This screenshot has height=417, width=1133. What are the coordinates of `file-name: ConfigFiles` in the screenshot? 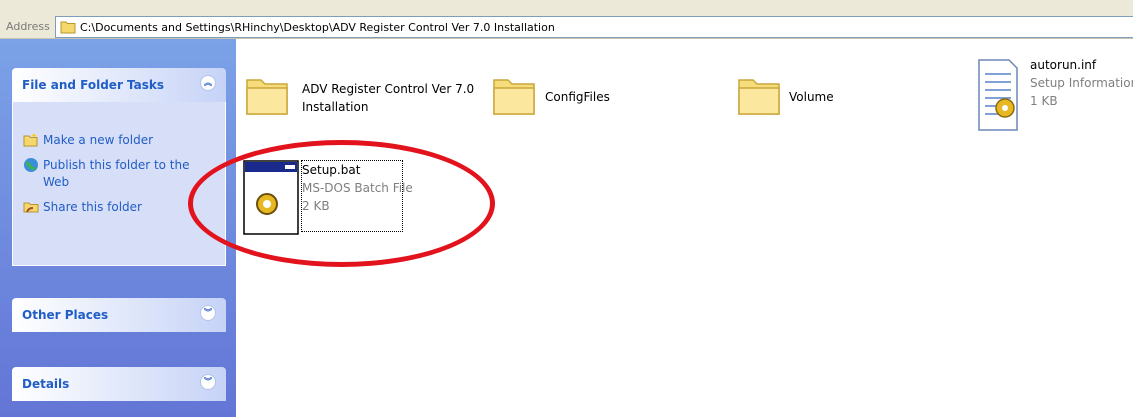 It's located at (577, 97).